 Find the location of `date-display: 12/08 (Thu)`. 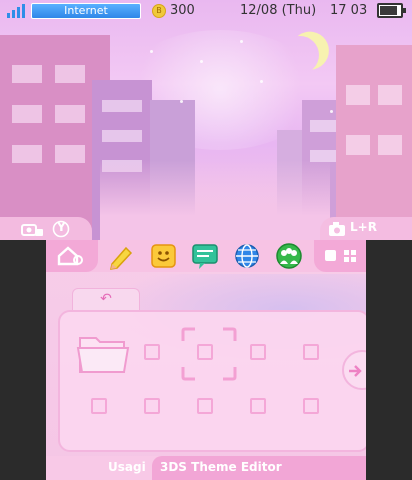

date-display: 12/08 (Thu) is located at coordinates (278, 10).